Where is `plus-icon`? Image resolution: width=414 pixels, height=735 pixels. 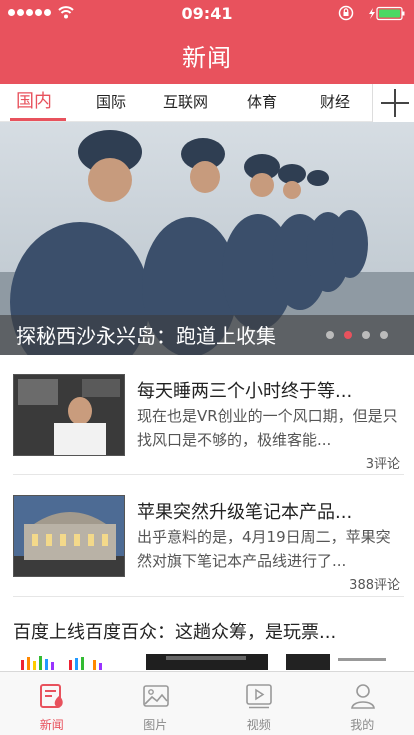 plus-icon is located at coordinates (395, 103).